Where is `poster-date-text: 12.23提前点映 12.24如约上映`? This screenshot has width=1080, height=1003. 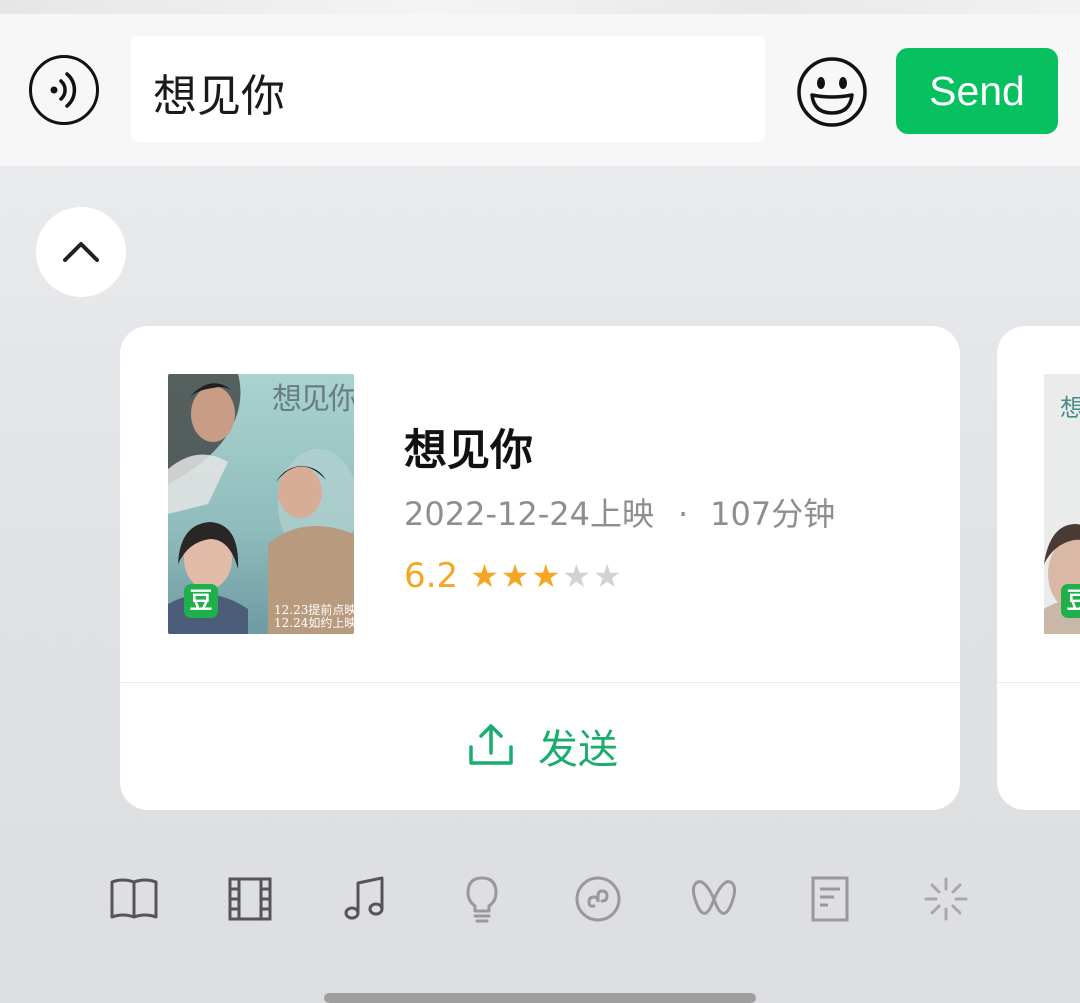 poster-date-text: 12.23提前点映 12.24如约上映 is located at coordinates (314, 617).